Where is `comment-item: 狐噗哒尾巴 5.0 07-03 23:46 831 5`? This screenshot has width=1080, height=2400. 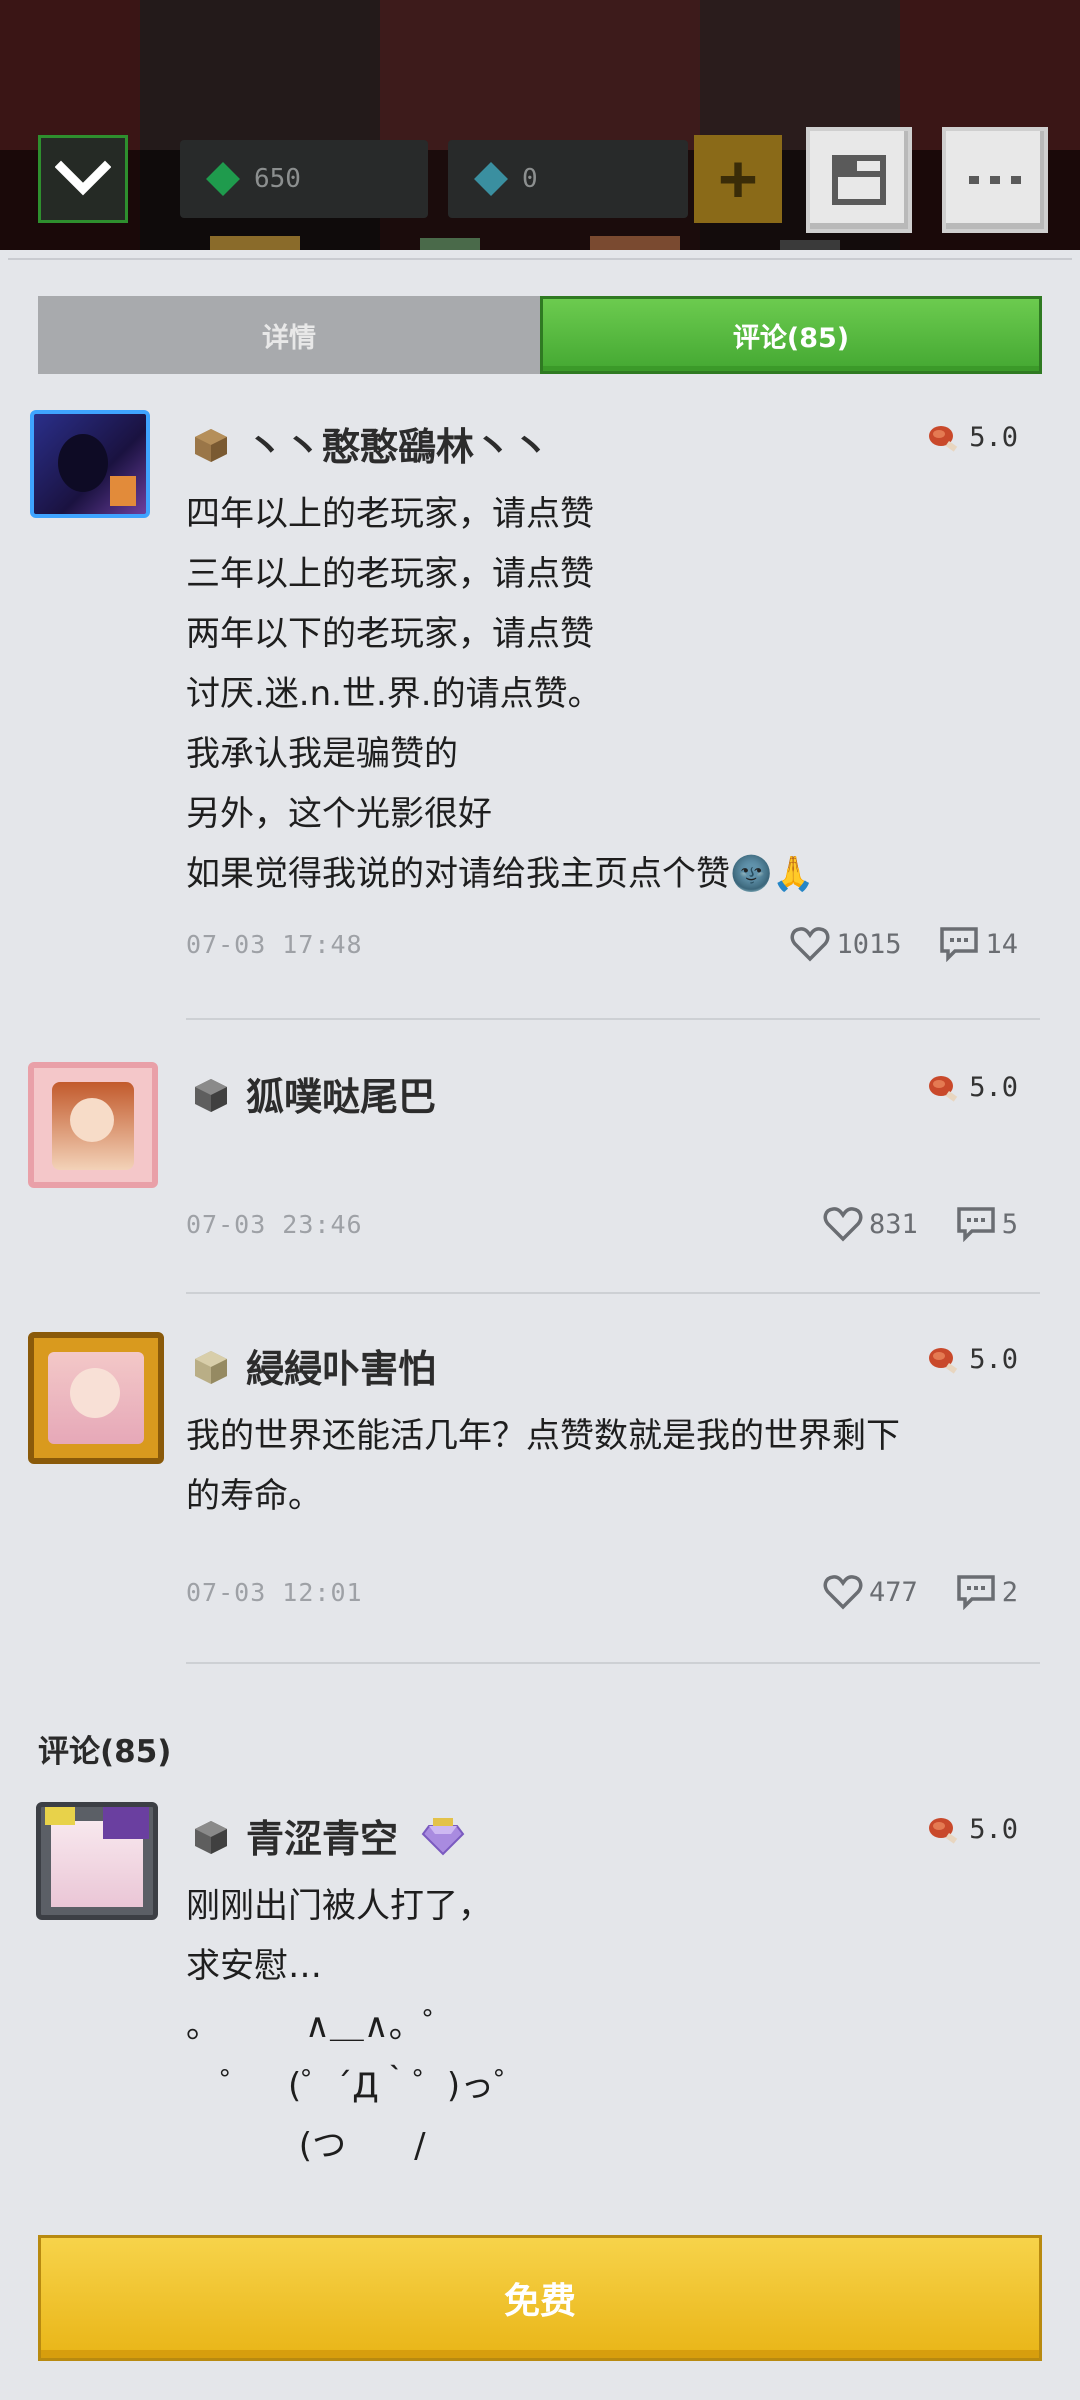
comment-item: 狐噗哒尾巴 5.0 07-03 23:46 831 5 is located at coordinates (540, 1200).